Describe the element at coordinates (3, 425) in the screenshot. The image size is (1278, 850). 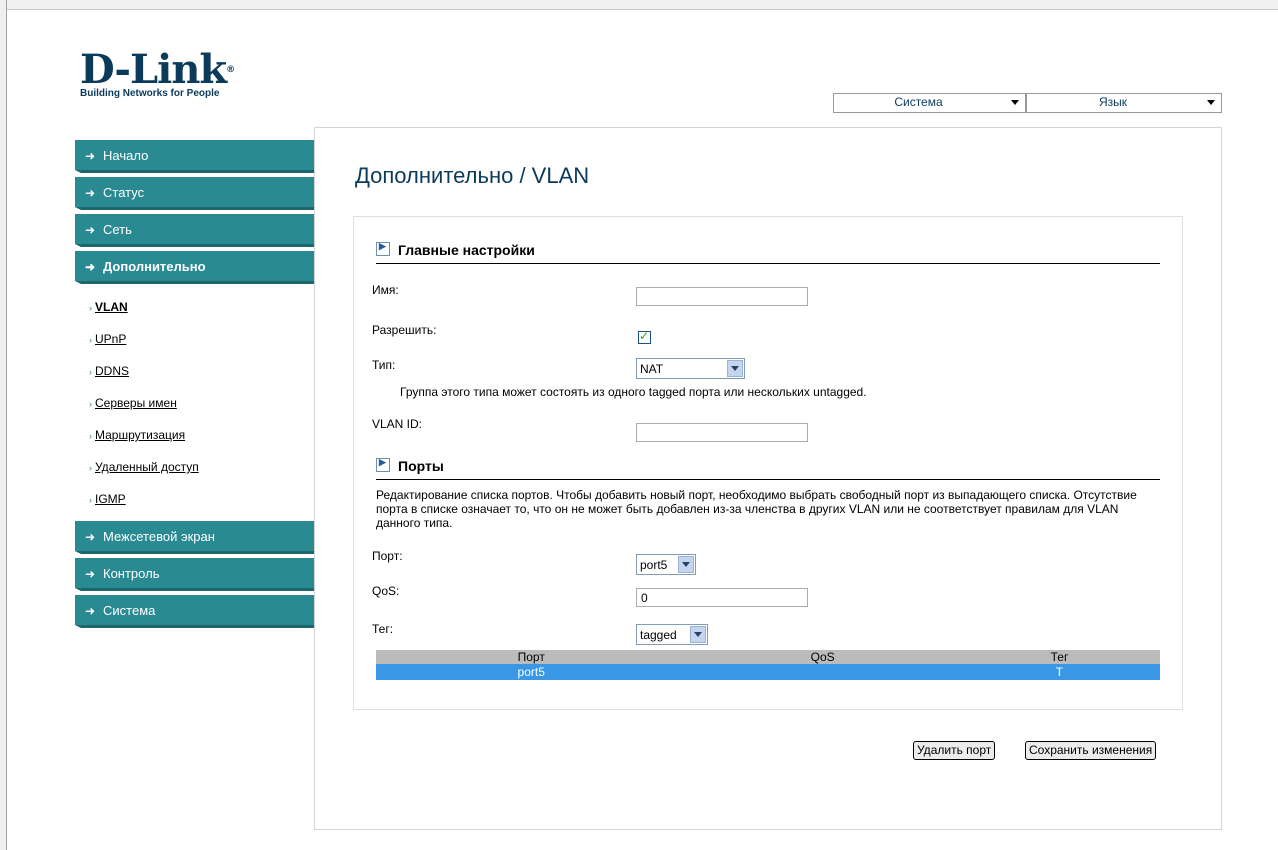
I see `window-left-border` at that location.